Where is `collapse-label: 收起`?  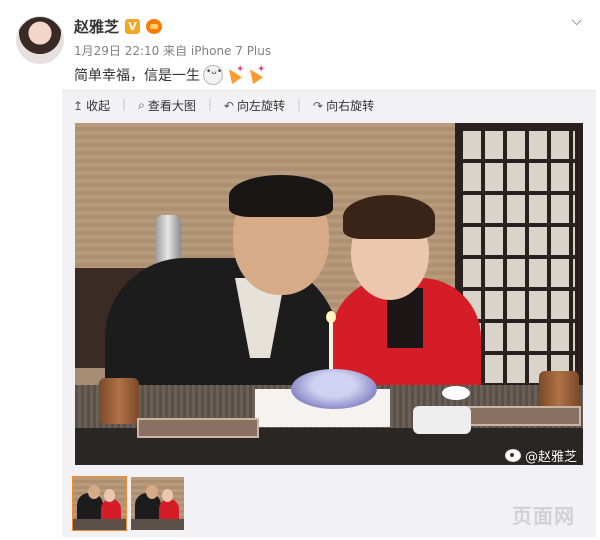 collapse-label: 收起 is located at coordinates (98, 106).